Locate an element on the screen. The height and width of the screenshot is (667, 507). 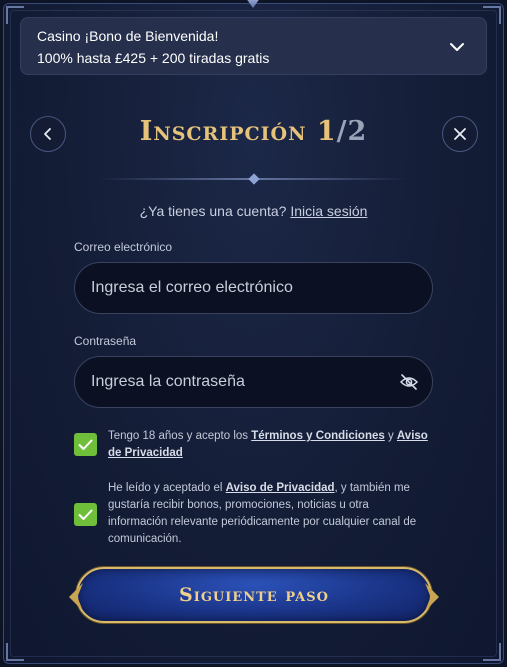
next-step-label: Siguiente paso is located at coordinates (254, 595).